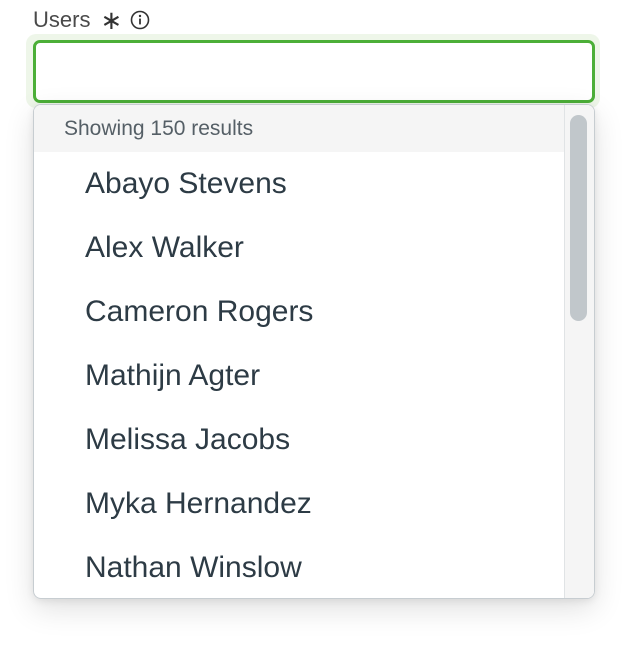 The width and height of the screenshot is (628, 656). Describe the element at coordinates (314, 71) in the screenshot. I see `users-search-input` at that location.